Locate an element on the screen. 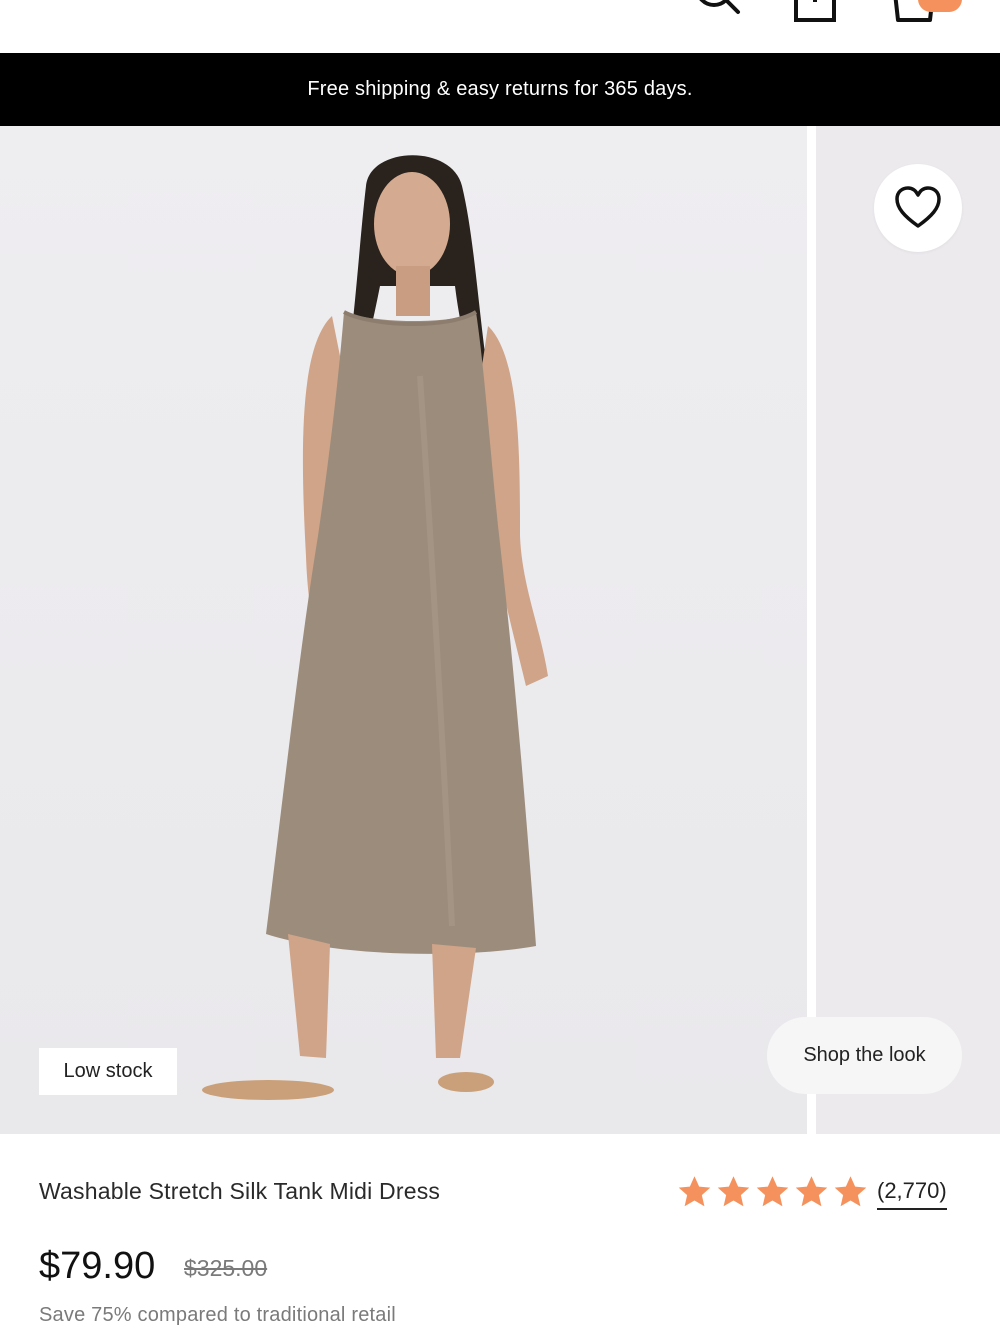 Image resolution: width=1000 pixels, height=1333 pixels. share-icon is located at coordinates (815, 12).